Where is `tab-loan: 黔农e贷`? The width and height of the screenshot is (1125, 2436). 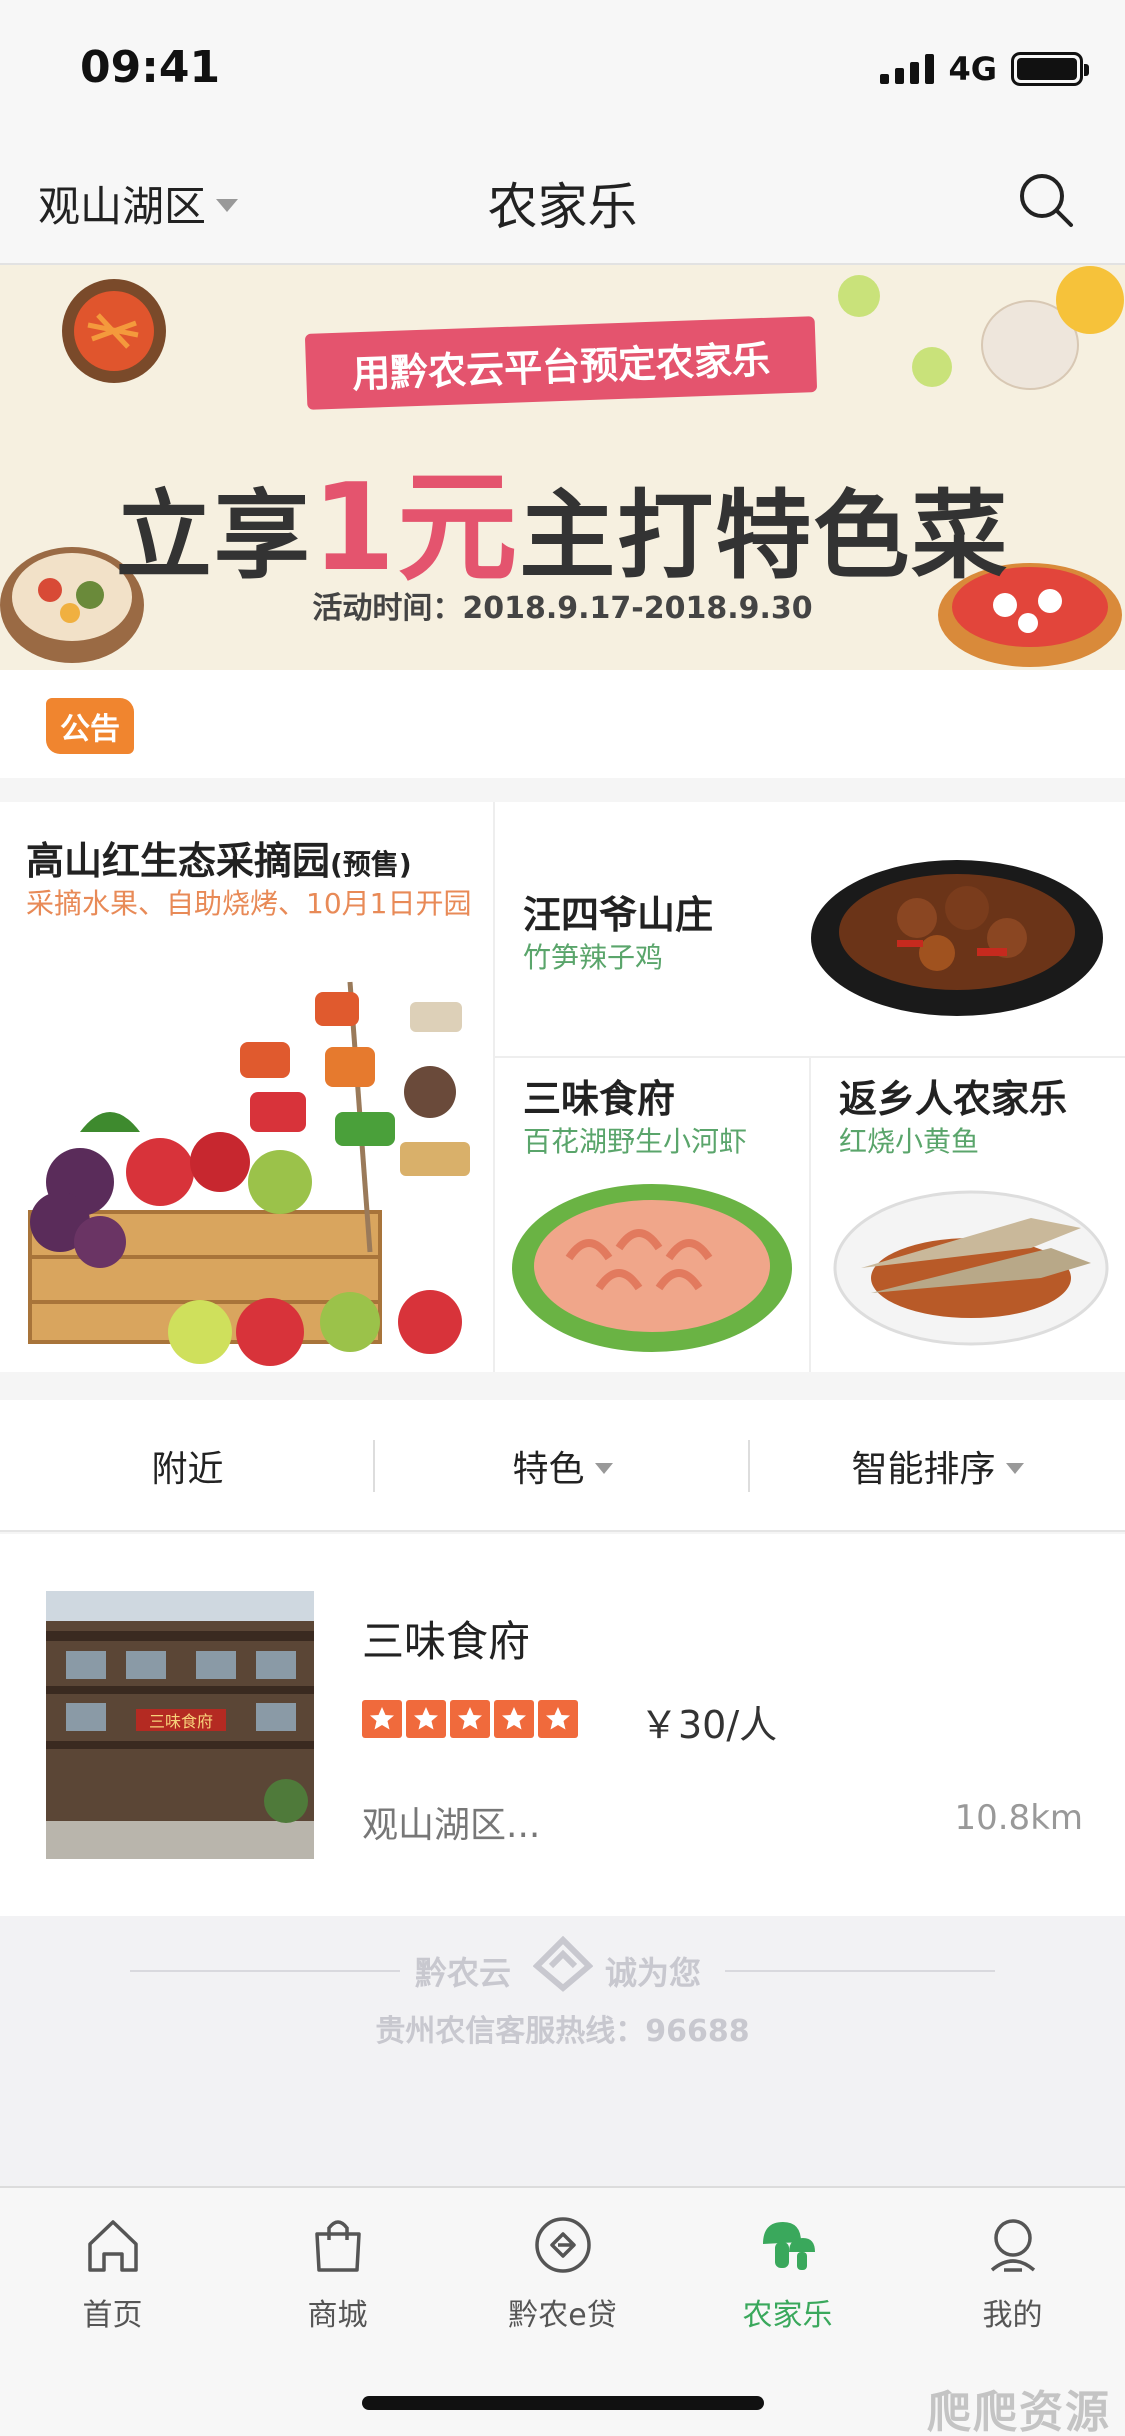
tab-loan: 黔农e贷 is located at coordinates (562, 2274).